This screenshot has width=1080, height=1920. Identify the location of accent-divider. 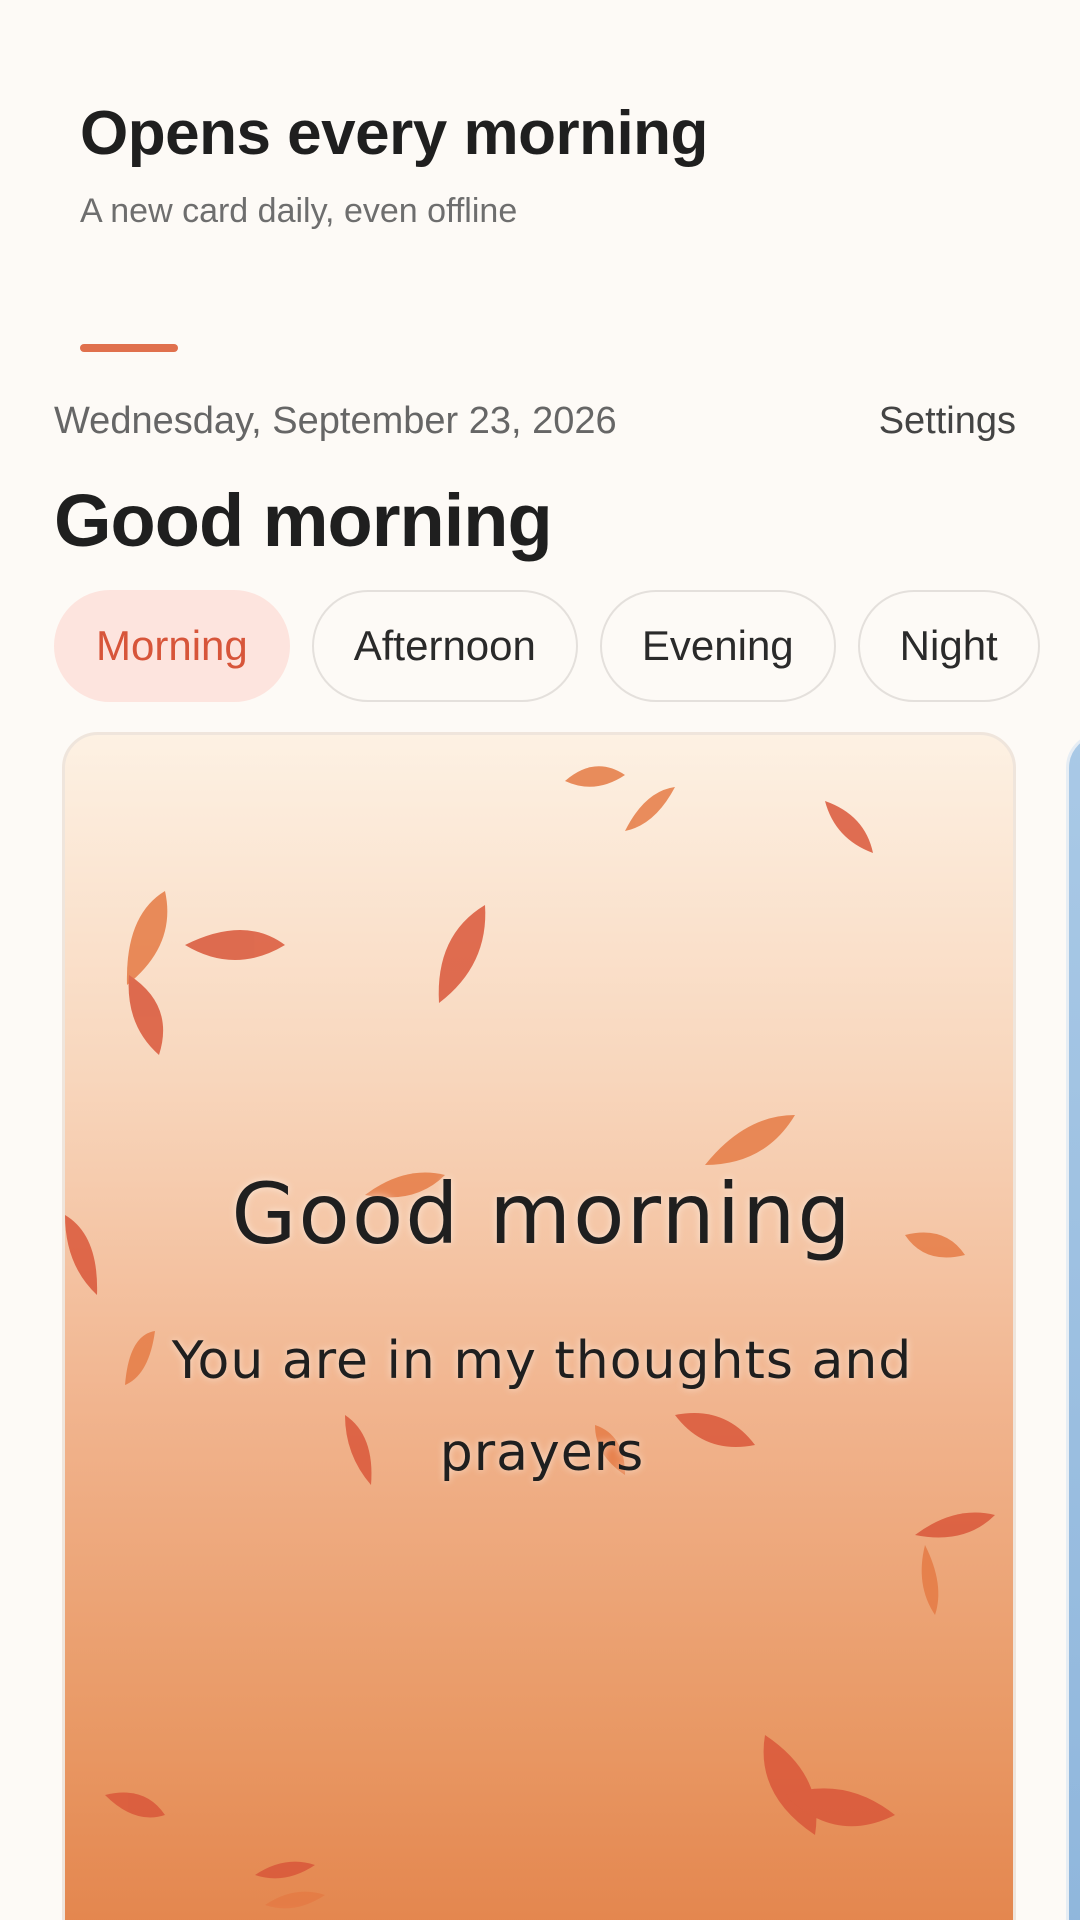
(129, 348).